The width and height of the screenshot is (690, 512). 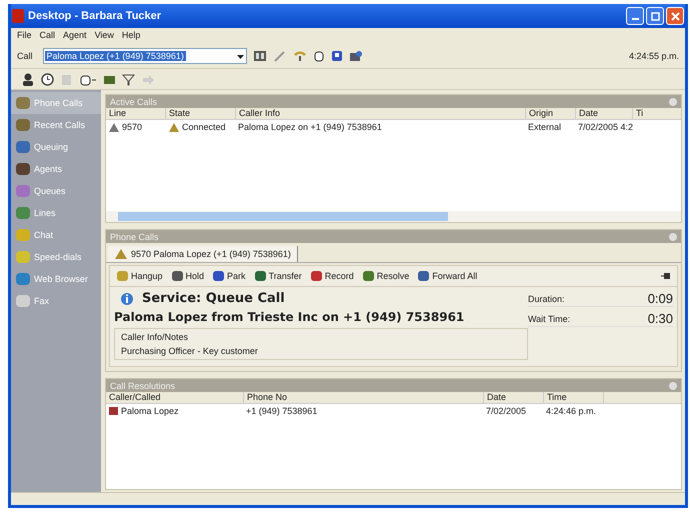 What do you see at coordinates (201, 113) in the screenshot?
I see `column-header: State` at bounding box center [201, 113].